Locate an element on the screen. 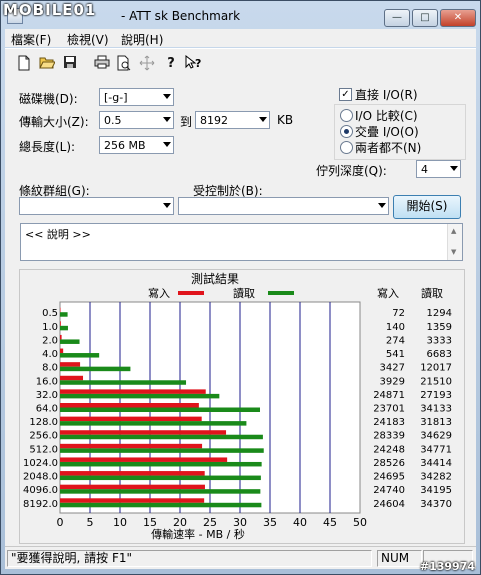  save-icon is located at coordinates (70, 64).